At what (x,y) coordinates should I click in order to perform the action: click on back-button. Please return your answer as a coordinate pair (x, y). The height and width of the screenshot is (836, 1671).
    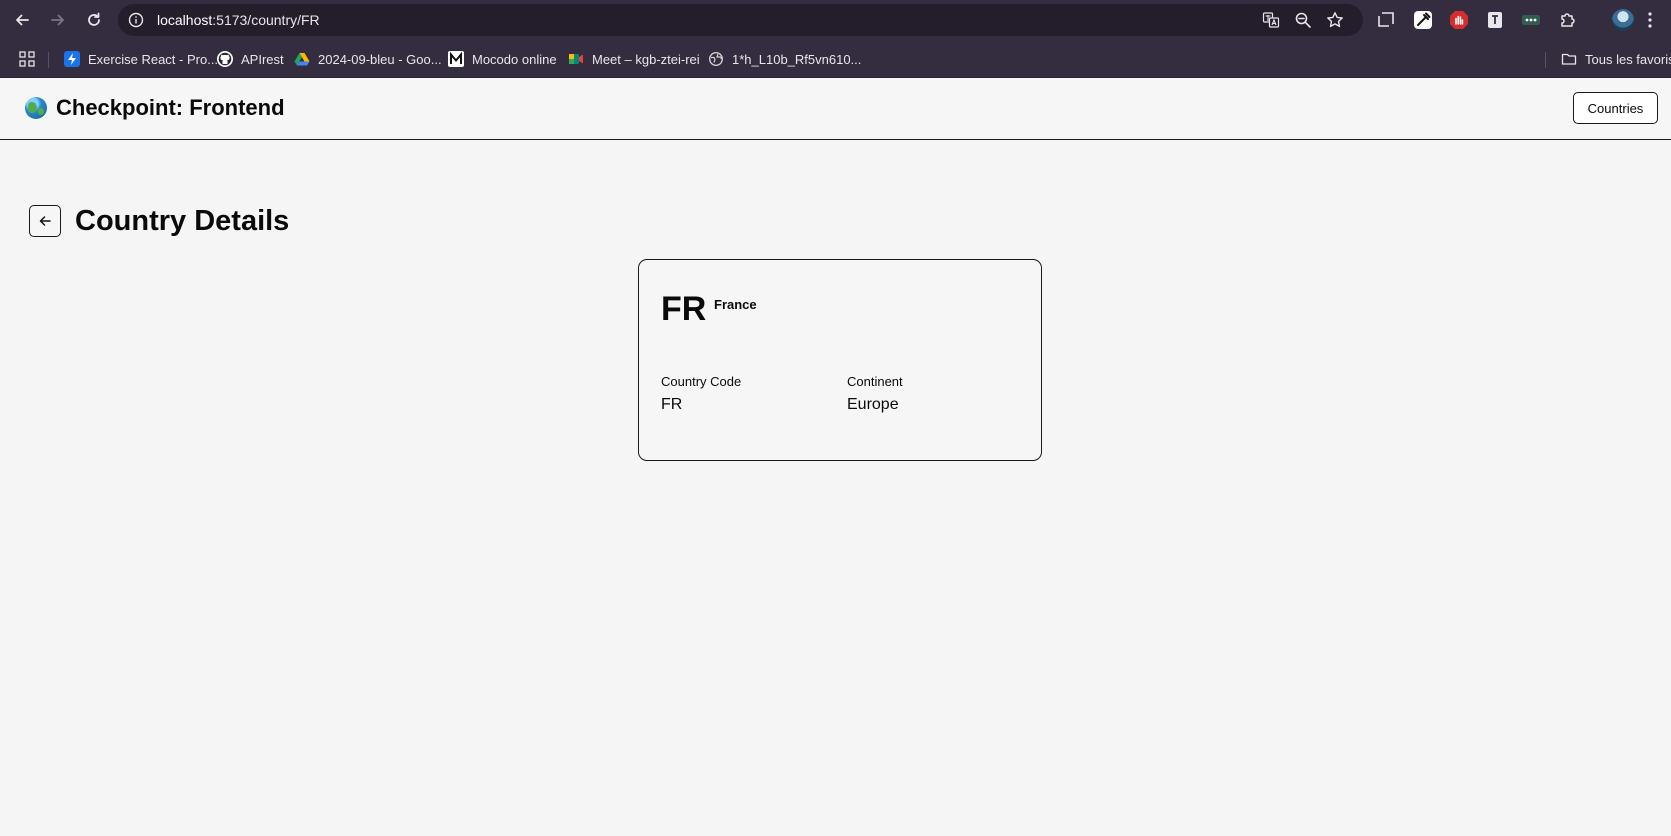
    Looking at the image, I should click on (45, 221).